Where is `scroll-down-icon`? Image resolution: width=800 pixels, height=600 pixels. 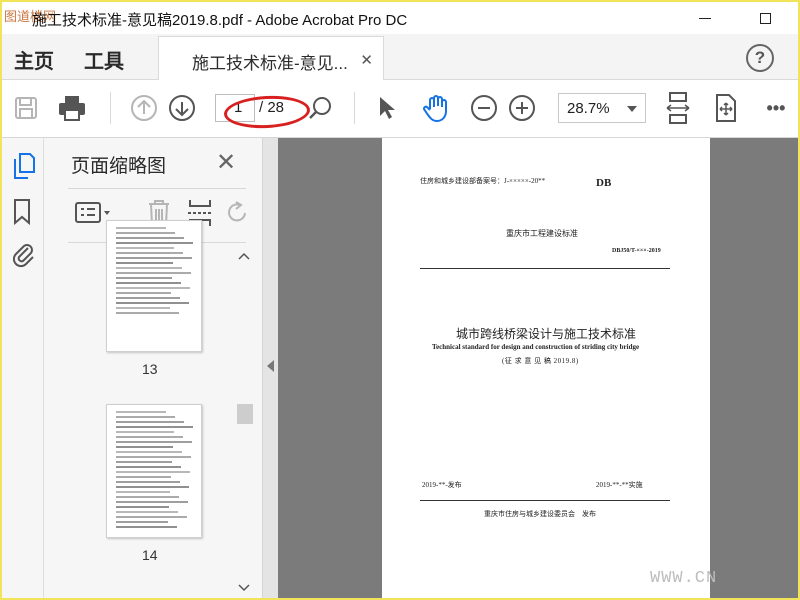 scroll-down-icon is located at coordinates (244, 588).